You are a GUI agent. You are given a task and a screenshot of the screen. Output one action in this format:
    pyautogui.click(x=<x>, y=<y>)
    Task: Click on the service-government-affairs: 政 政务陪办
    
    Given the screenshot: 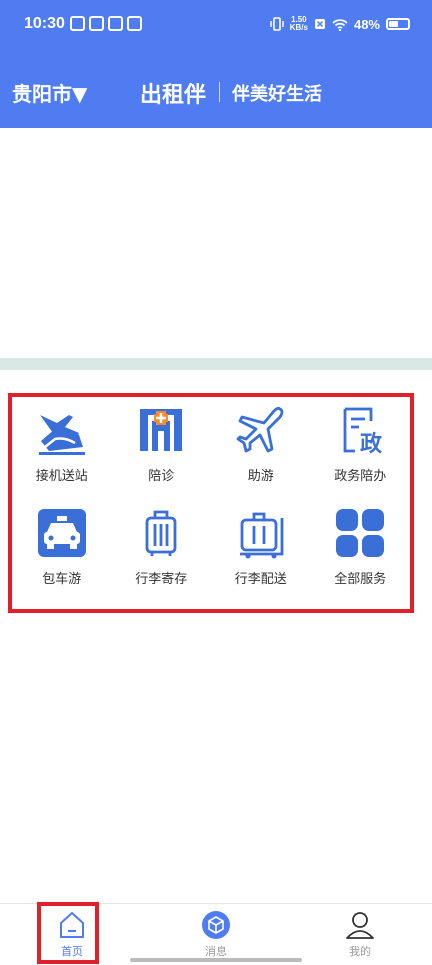 What is the action you would take?
    pyautogui.click(x=361, y=454)
    